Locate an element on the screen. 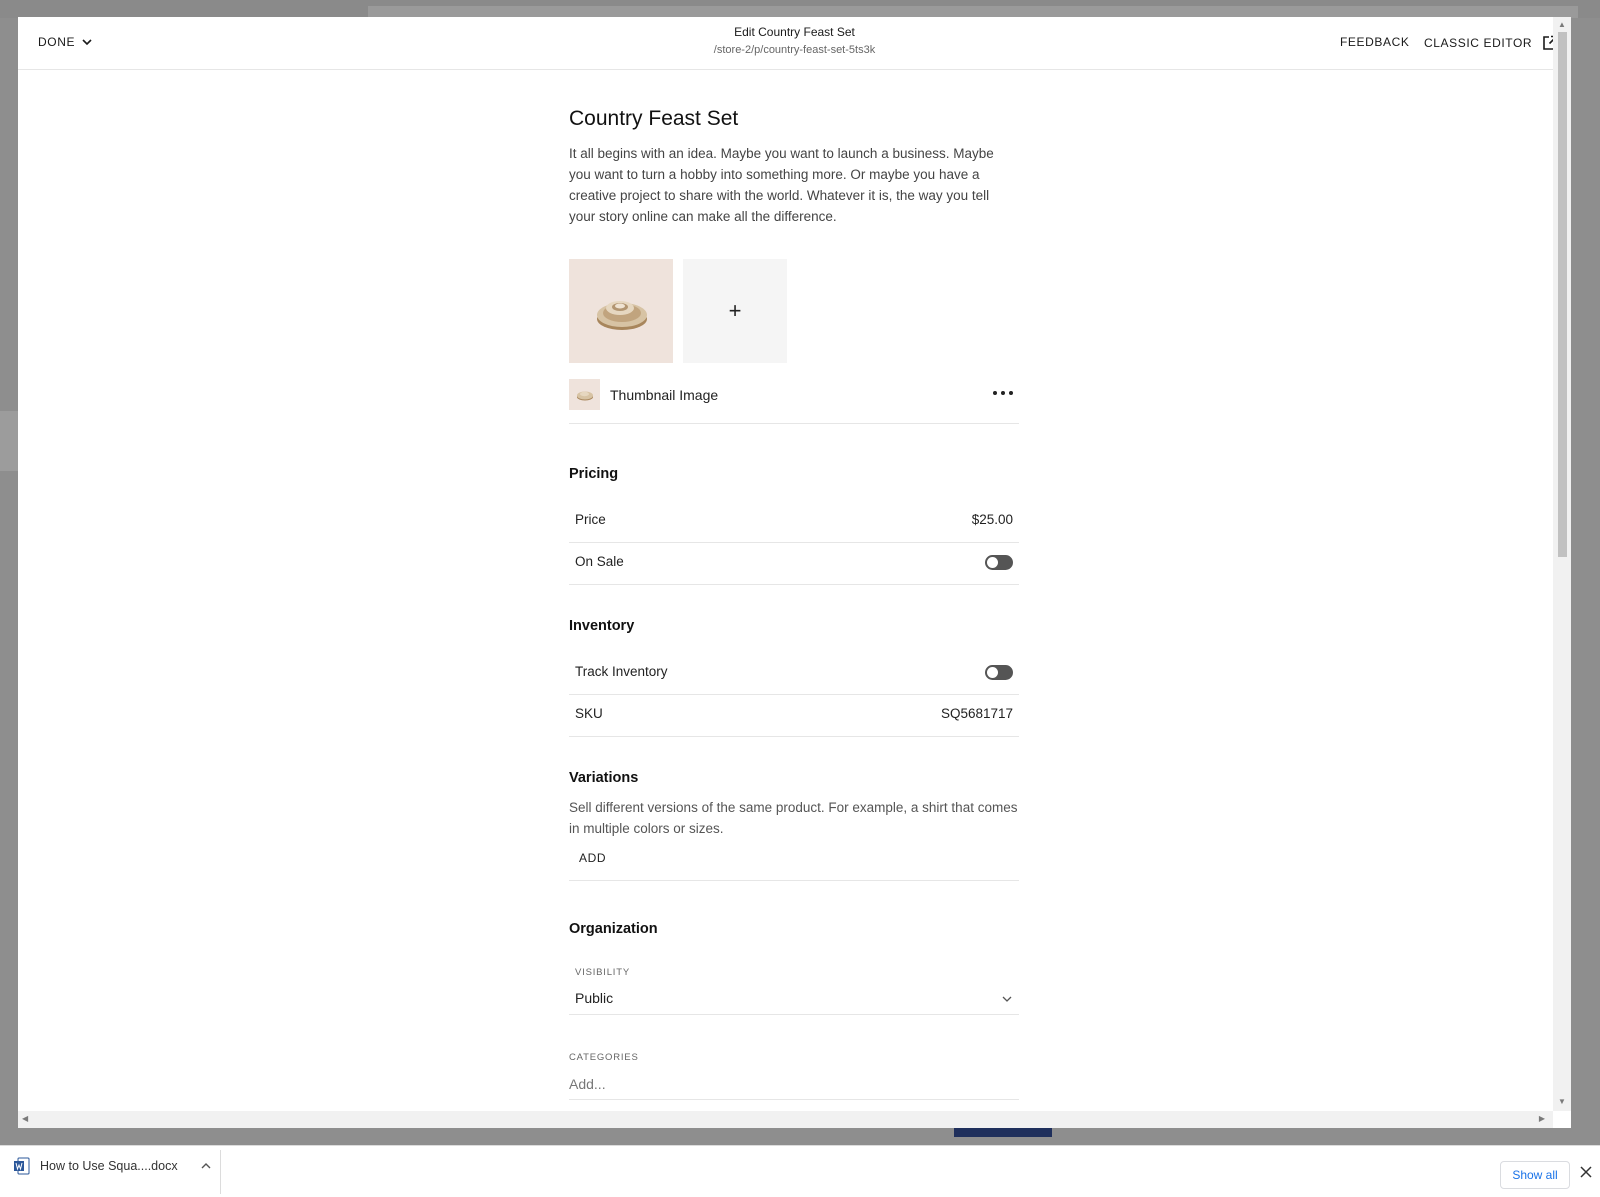 This screenshot has width=1600, height=1197. plus-icon: + is located at coordinates (735, 310).